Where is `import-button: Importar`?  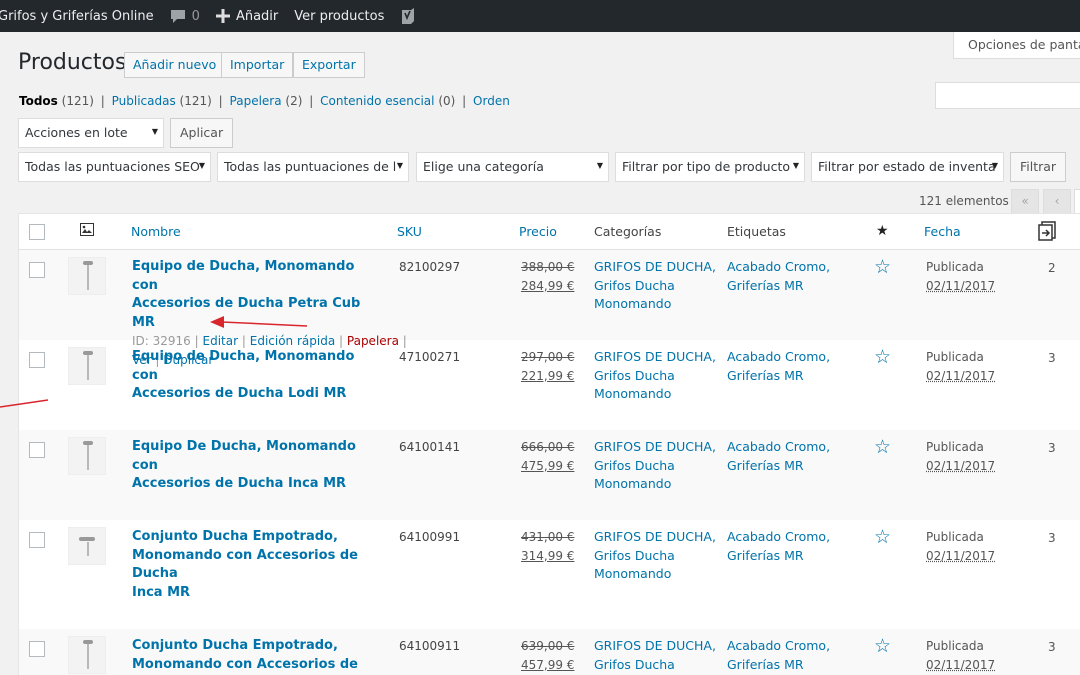
import-button: Importar is located at coordinates (257, 65).